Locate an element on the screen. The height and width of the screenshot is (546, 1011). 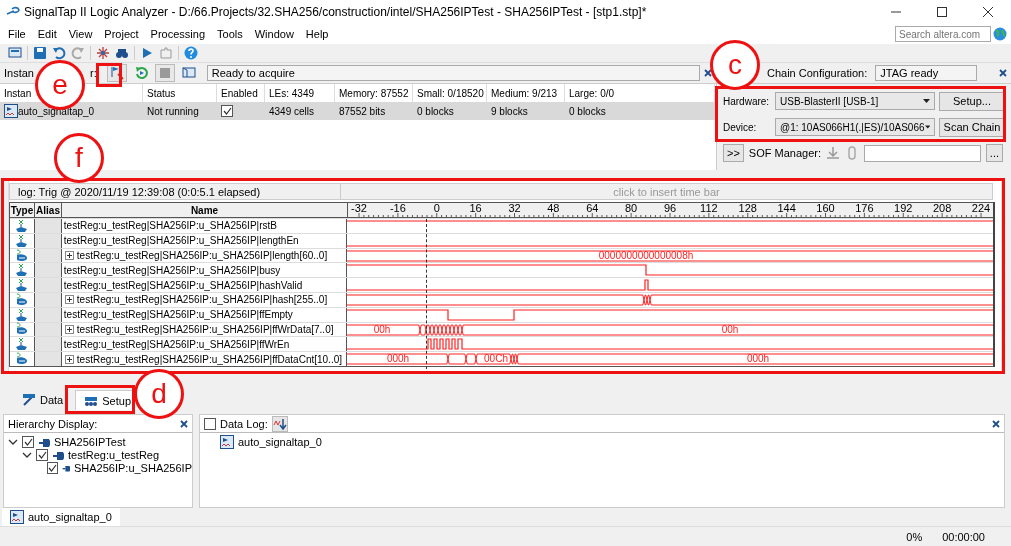
stop-icon is located at coordinates (164, 73).